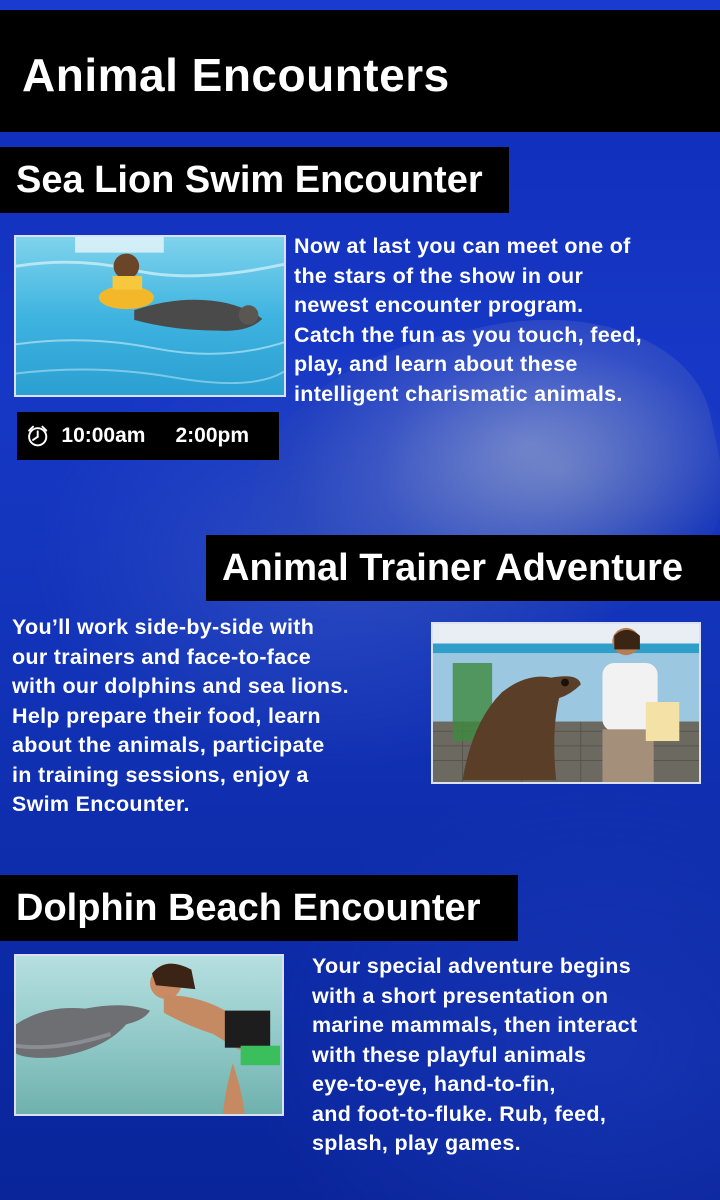 The image size is (720, 1200). I want to click on page-title: Animal Encounters, so click(236, 75).